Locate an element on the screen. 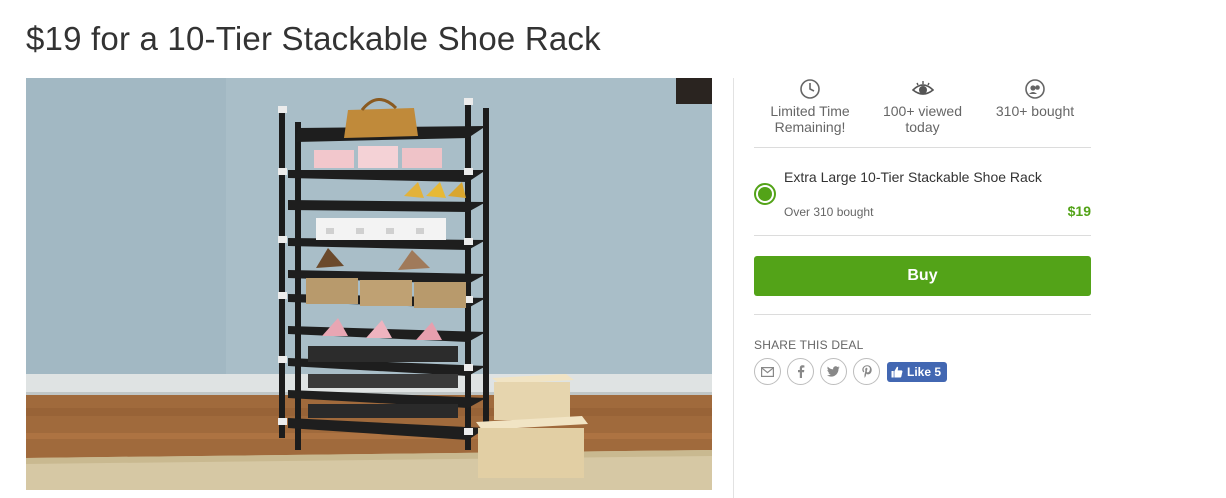  share-pinterest-button is located at coordinates (866, 371).